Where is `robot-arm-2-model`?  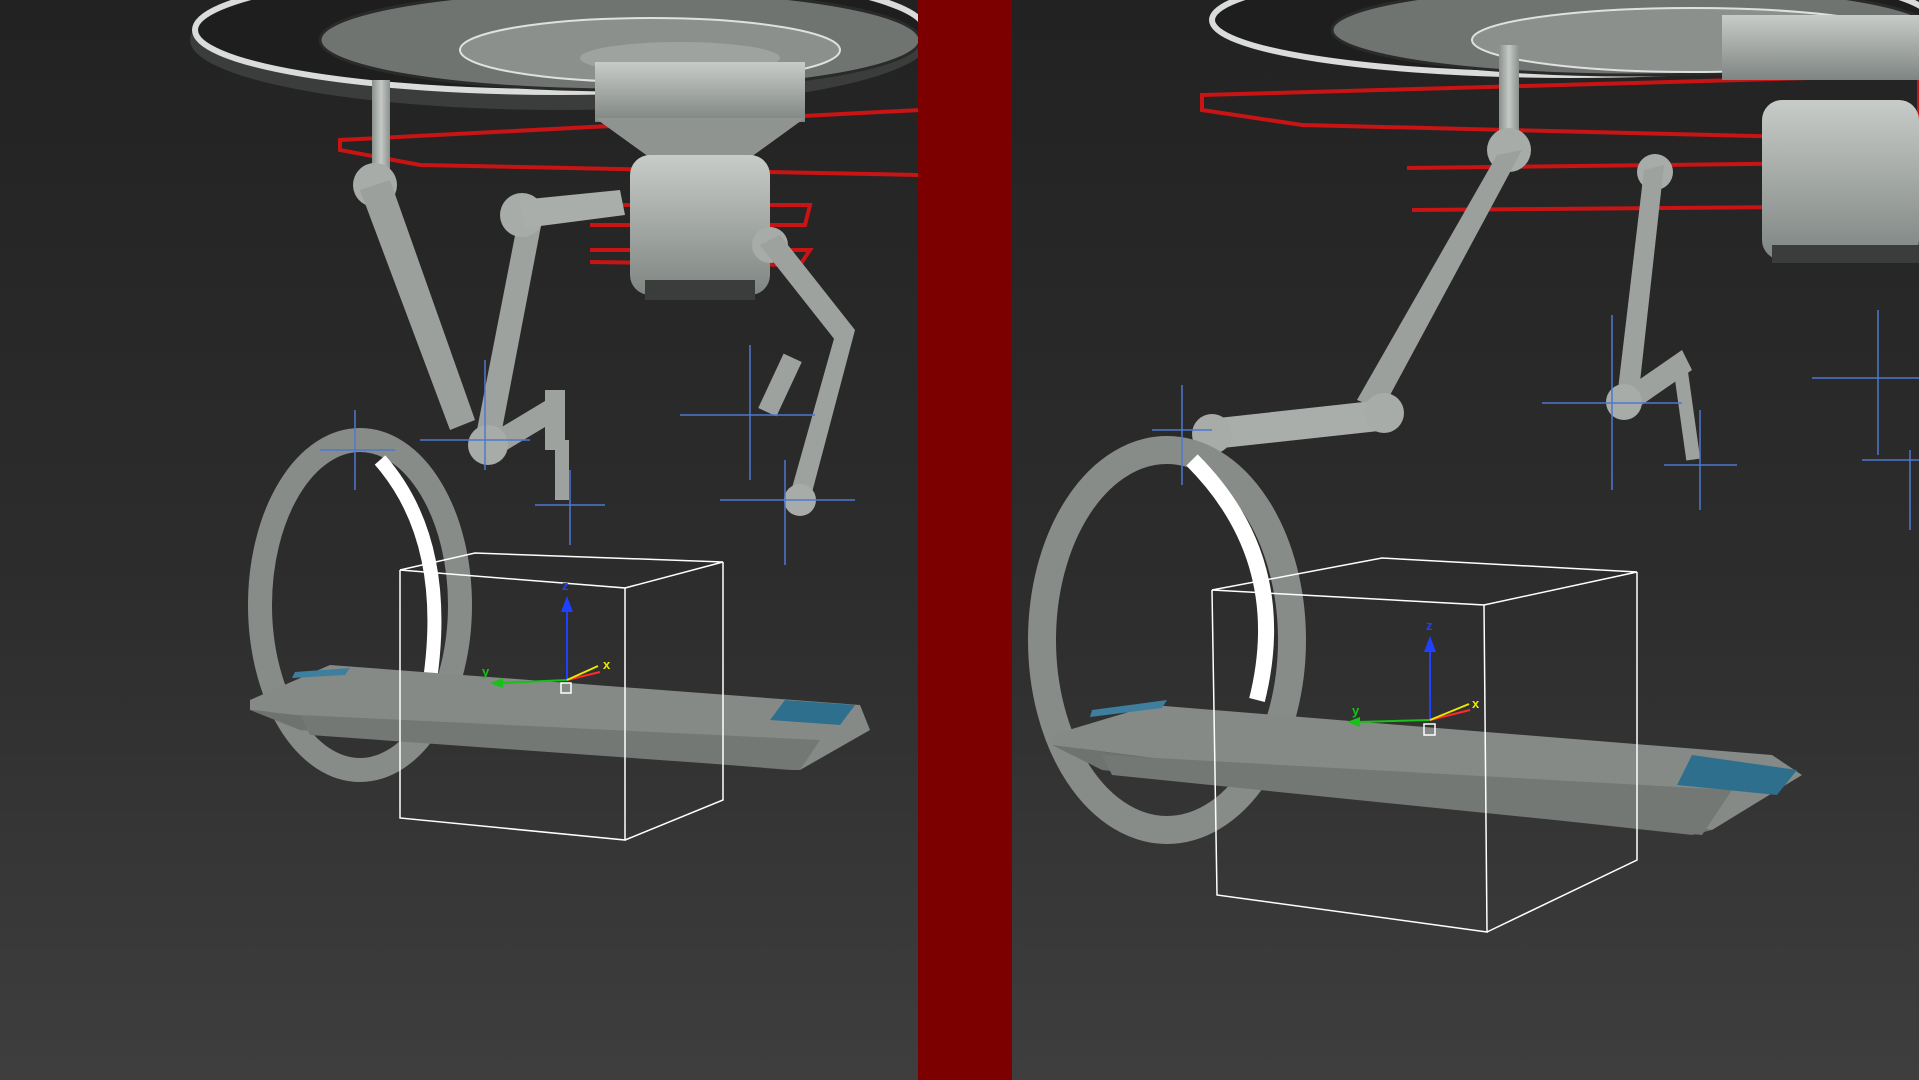
robot-arm-2-model is located at coordinates (1653, 307).